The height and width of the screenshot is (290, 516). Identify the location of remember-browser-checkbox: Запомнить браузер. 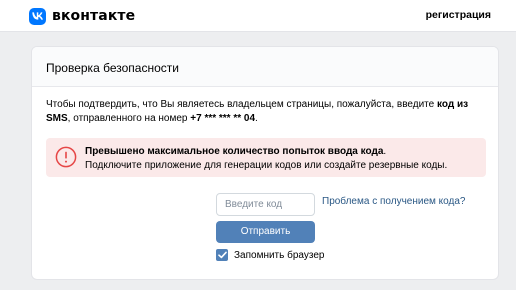
(270, 255).